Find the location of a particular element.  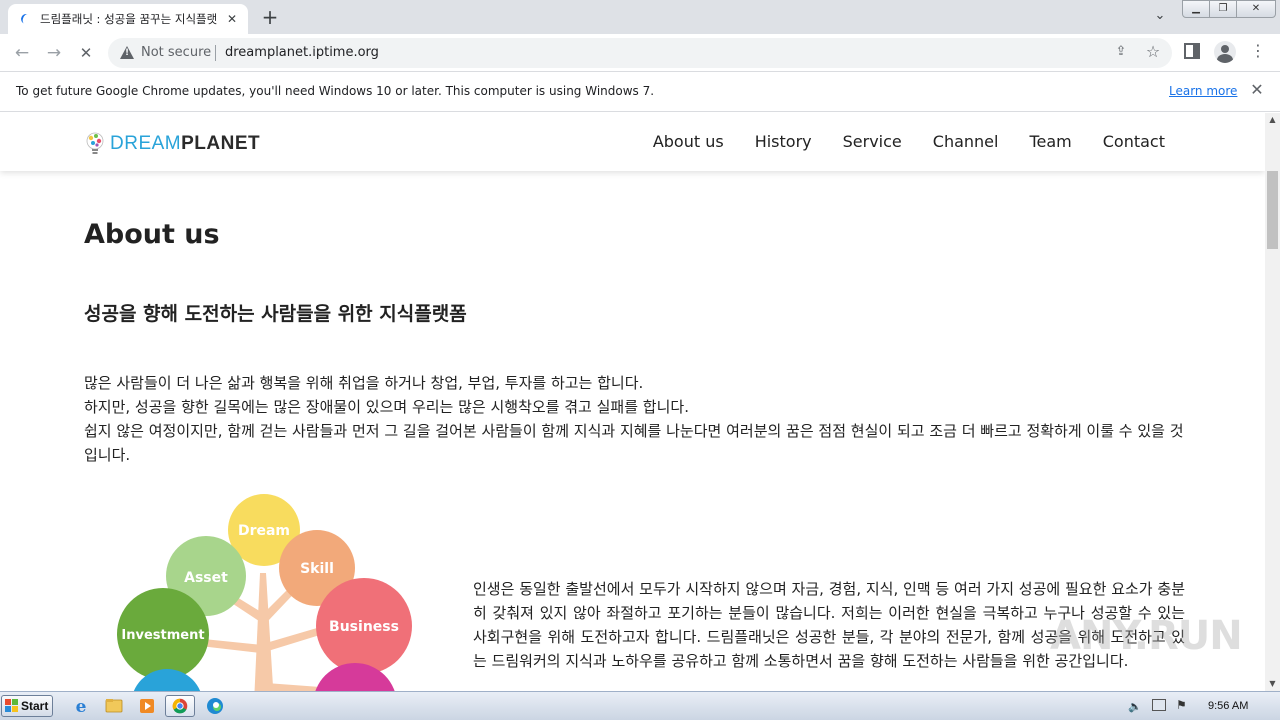

business-label: Business is located at coordinates (364, 627).